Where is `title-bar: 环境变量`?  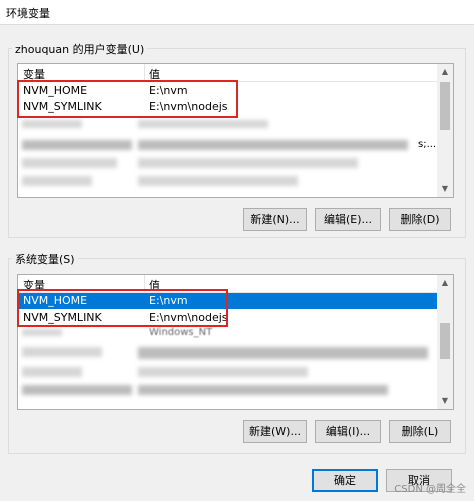
title-bar: 环境变量 is located at coordinates (237, 12).